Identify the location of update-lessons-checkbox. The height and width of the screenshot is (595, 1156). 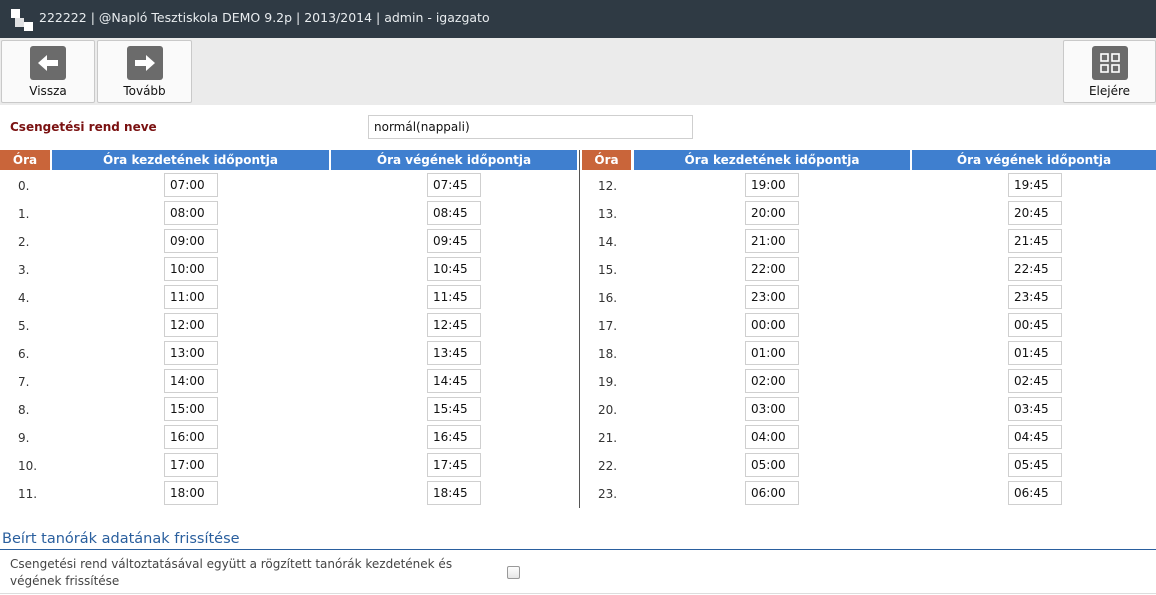
(513, 572).